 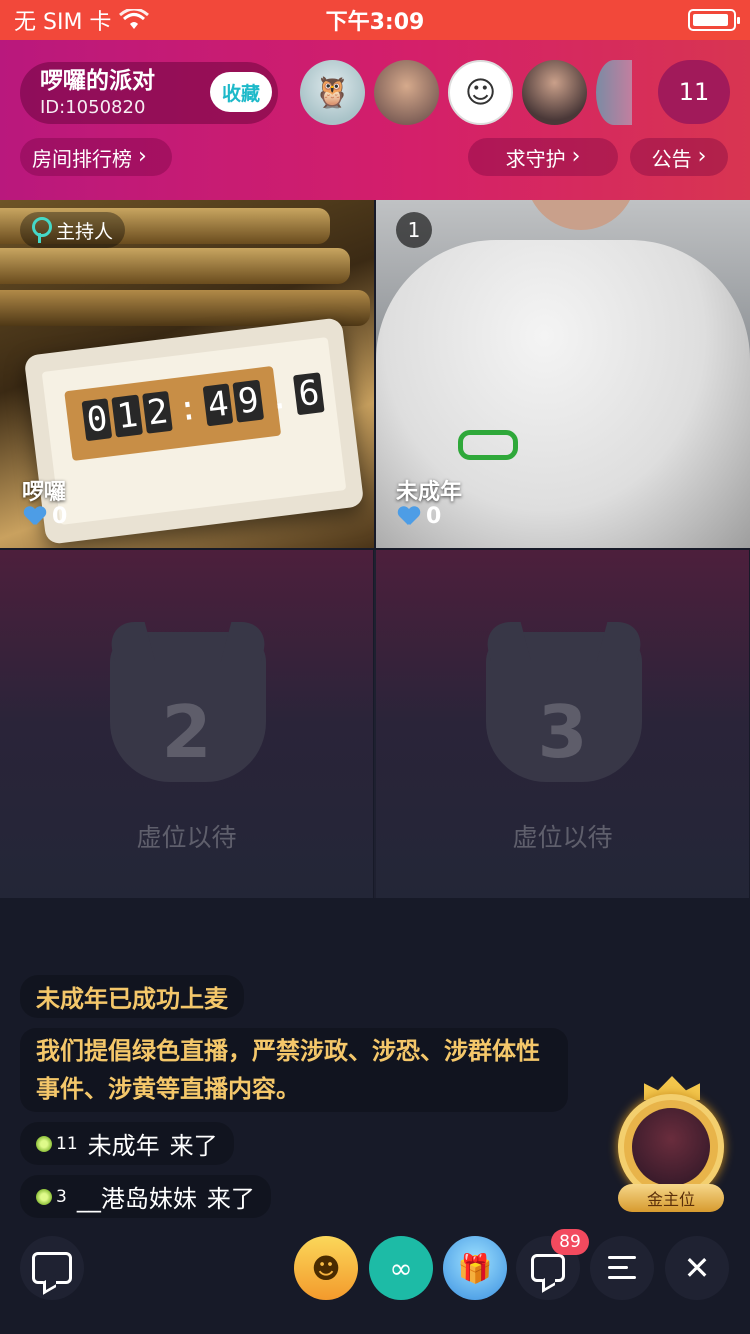 I want to click on close-button: ✕, so click(x=697, y=1268).